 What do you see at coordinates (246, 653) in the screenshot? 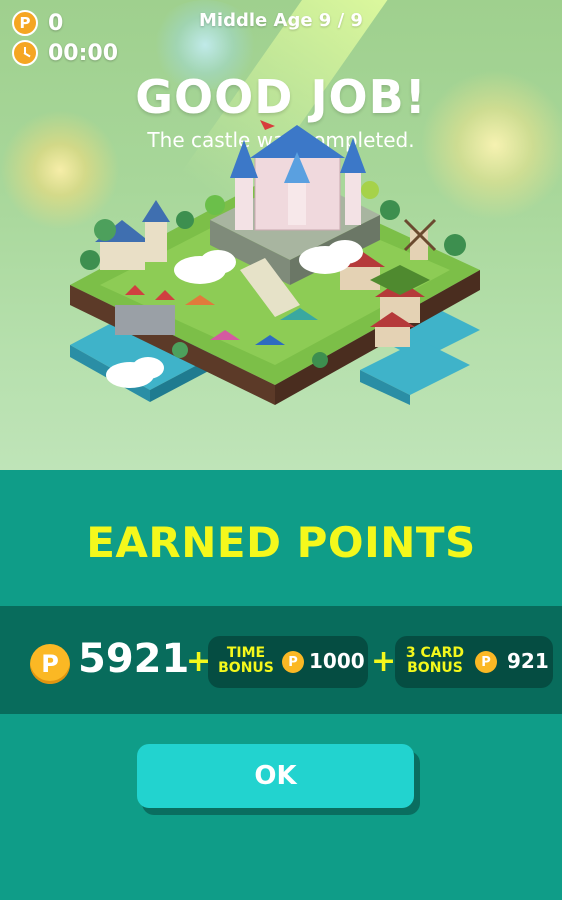
I see `time-bonus-label-line1: TIME` at bounding box center [246, 653].